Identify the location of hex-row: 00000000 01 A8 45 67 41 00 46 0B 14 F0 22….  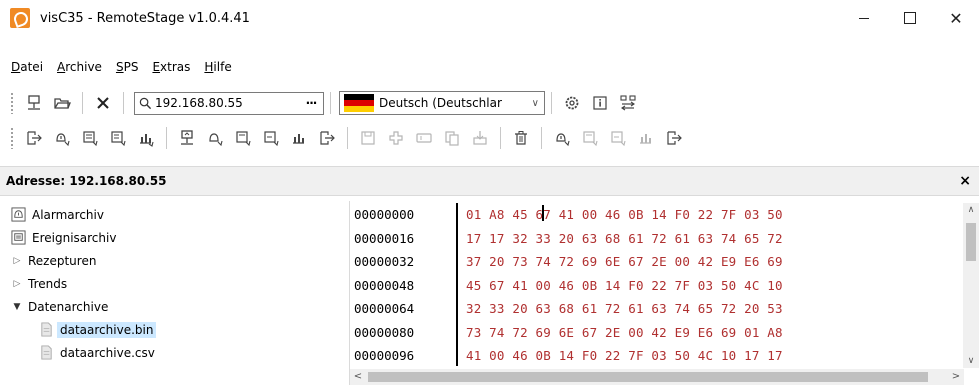
(658, 215).